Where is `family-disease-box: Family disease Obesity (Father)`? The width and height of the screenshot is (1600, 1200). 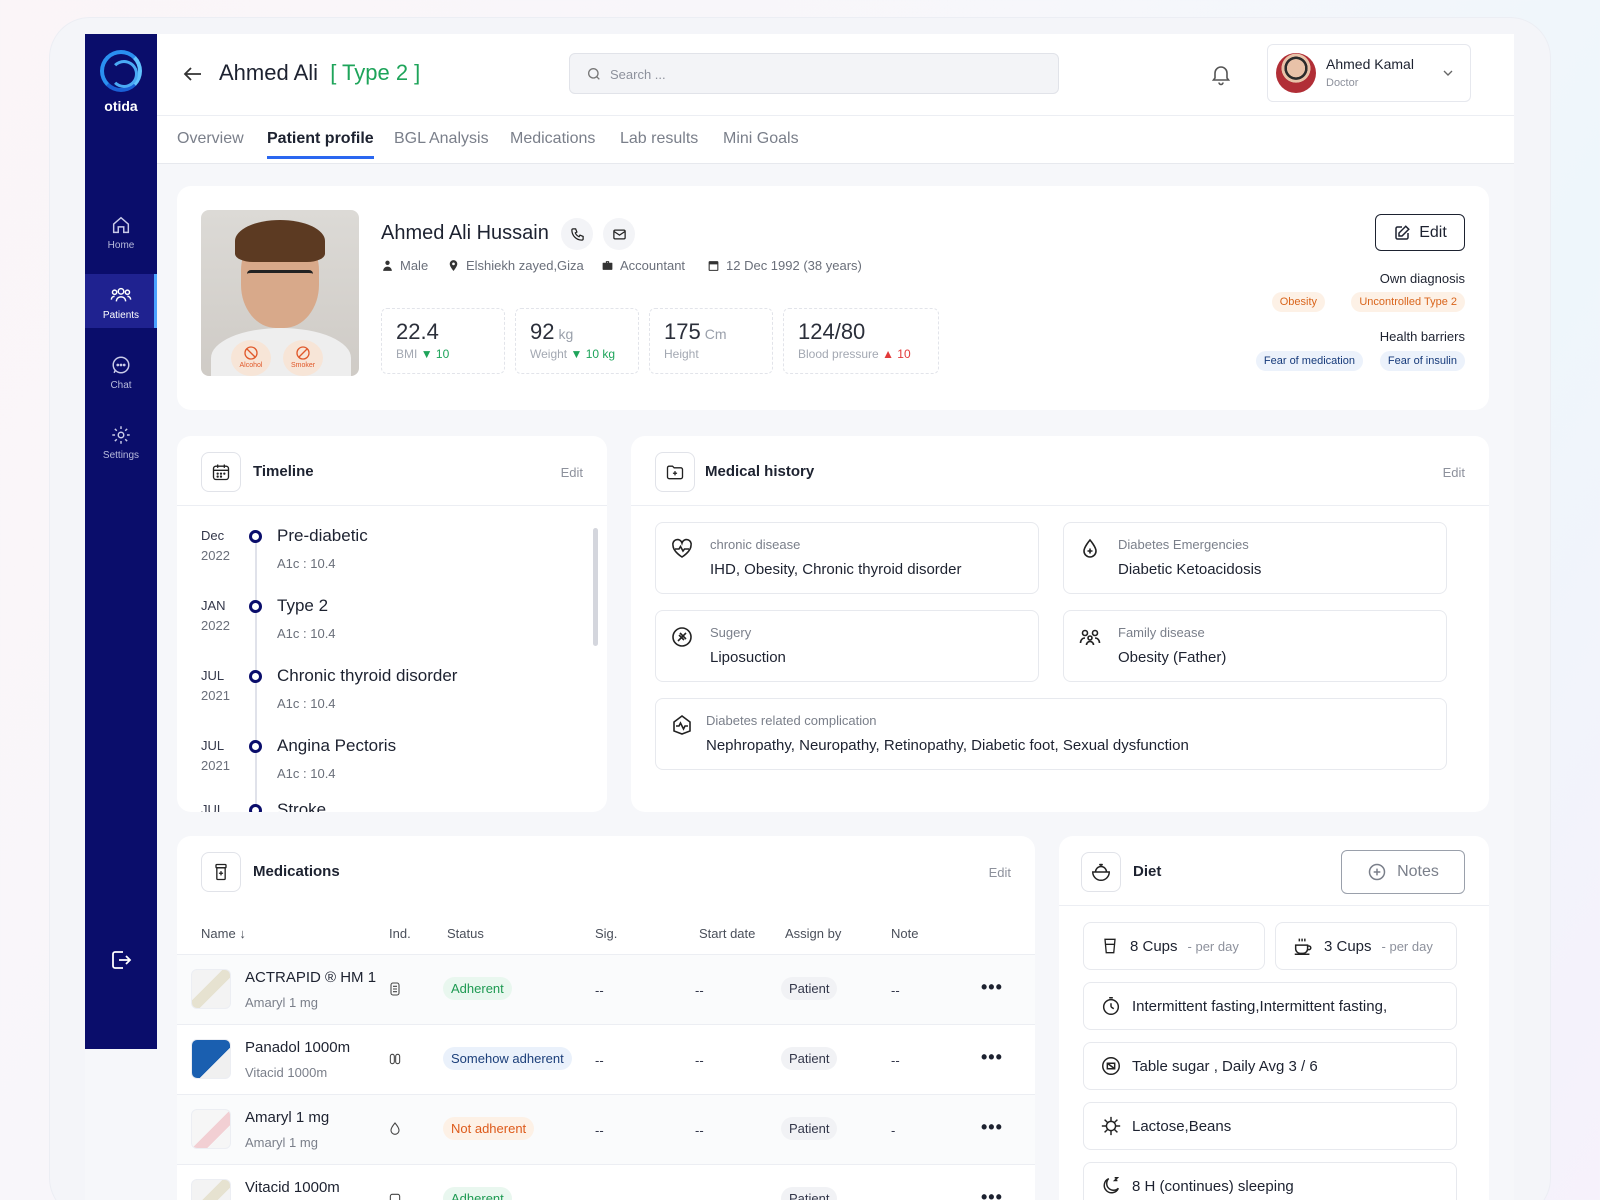 family-disease-box: Family disease Obesity (Father) is located at coordinates (1255, 646).